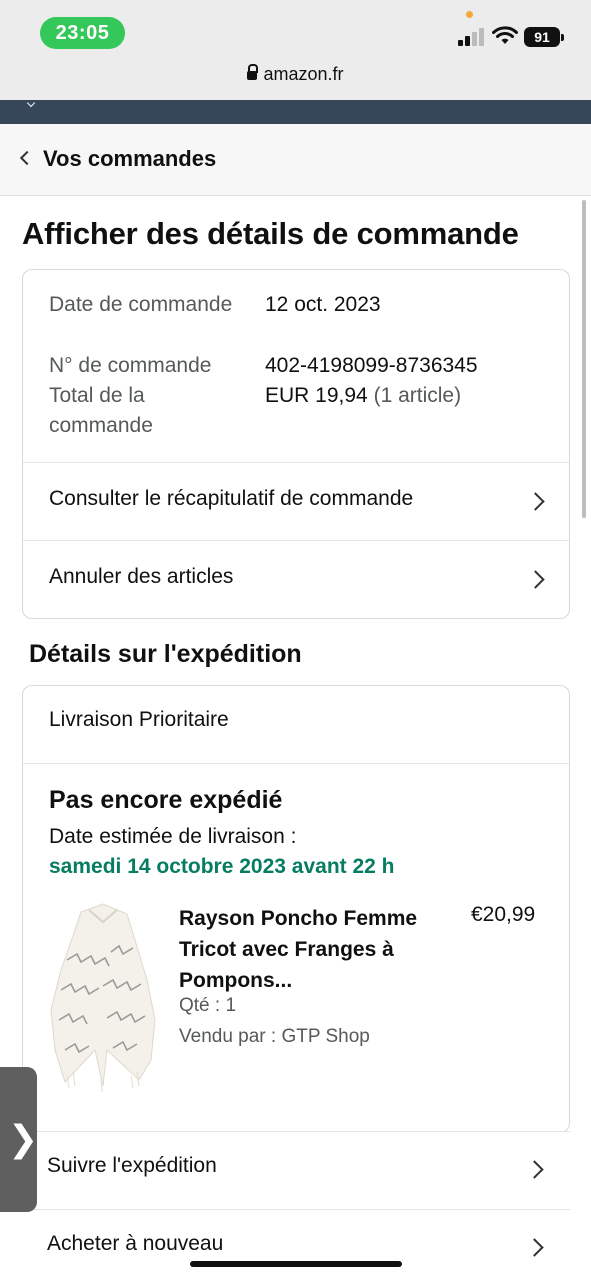 The height and width of the screenshot is (1280, 591). What do you see at coordinates (222, 866) in the screenshot?
I see `delivery-estimate-date: samedi 14 octobre 2023 avant 22 h` at bounding box center [222, 866].